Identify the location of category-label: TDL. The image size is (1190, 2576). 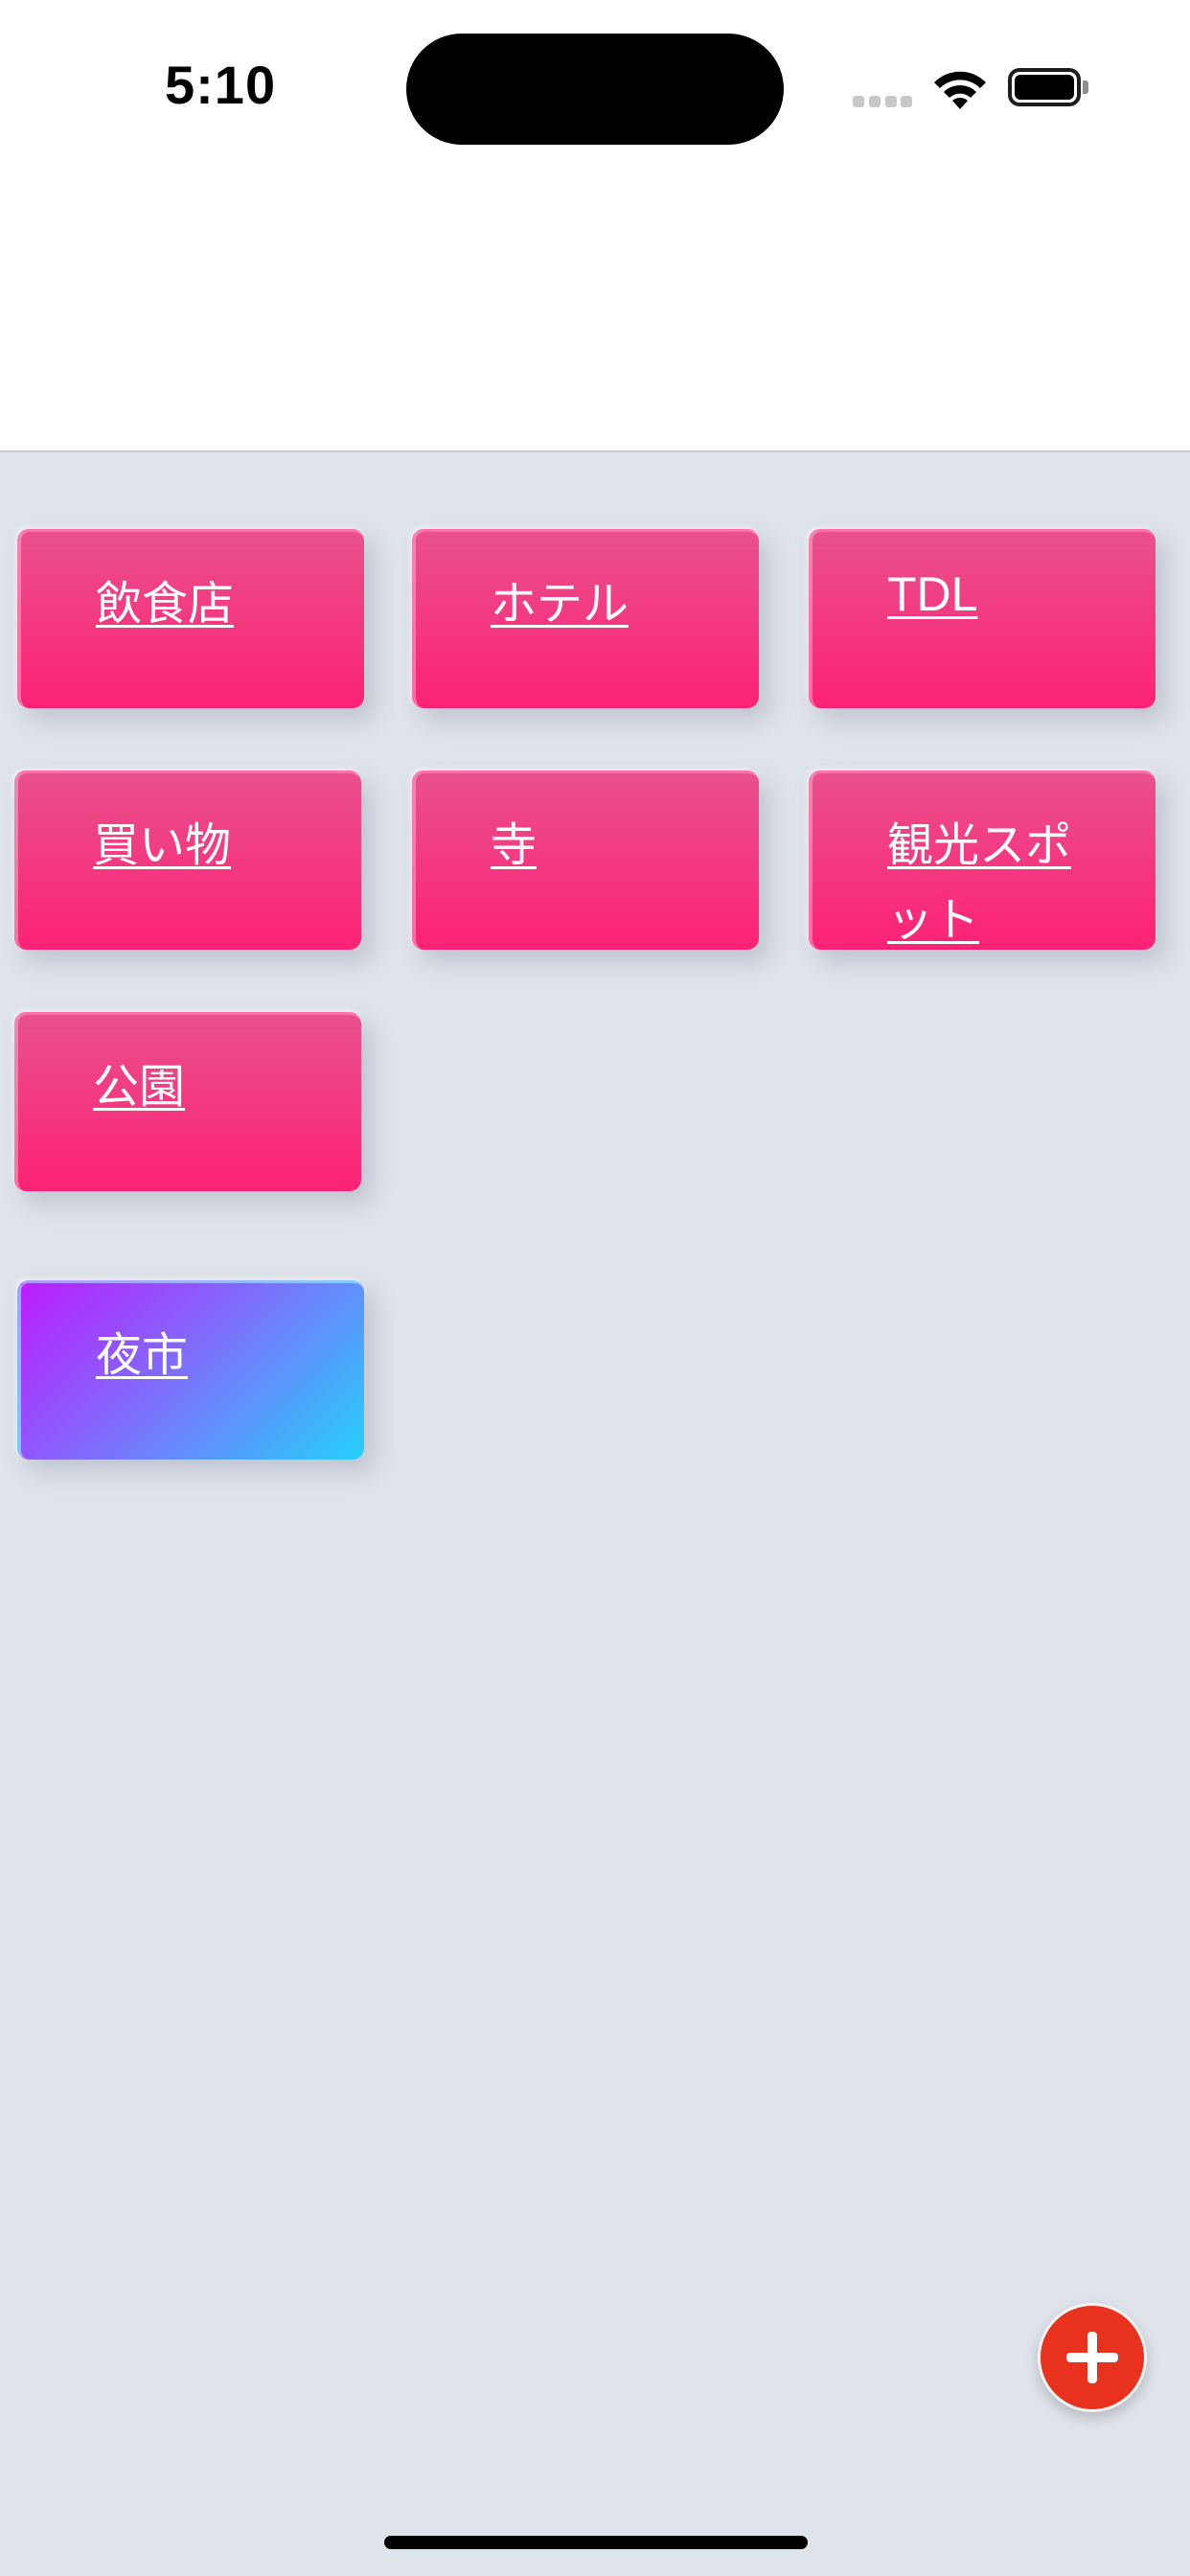
(933, 594).